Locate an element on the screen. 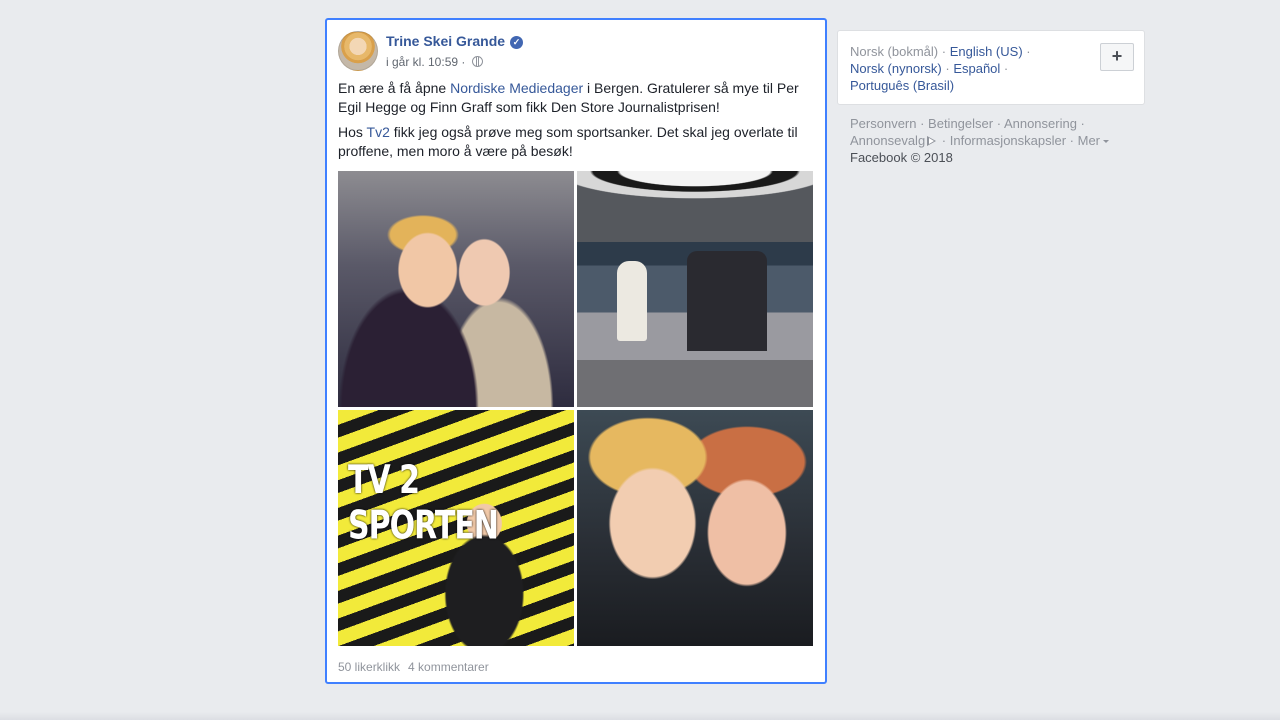 The height and width of the screenshot is (720, 1280). globe-icon is located at coordinates (477, 61).